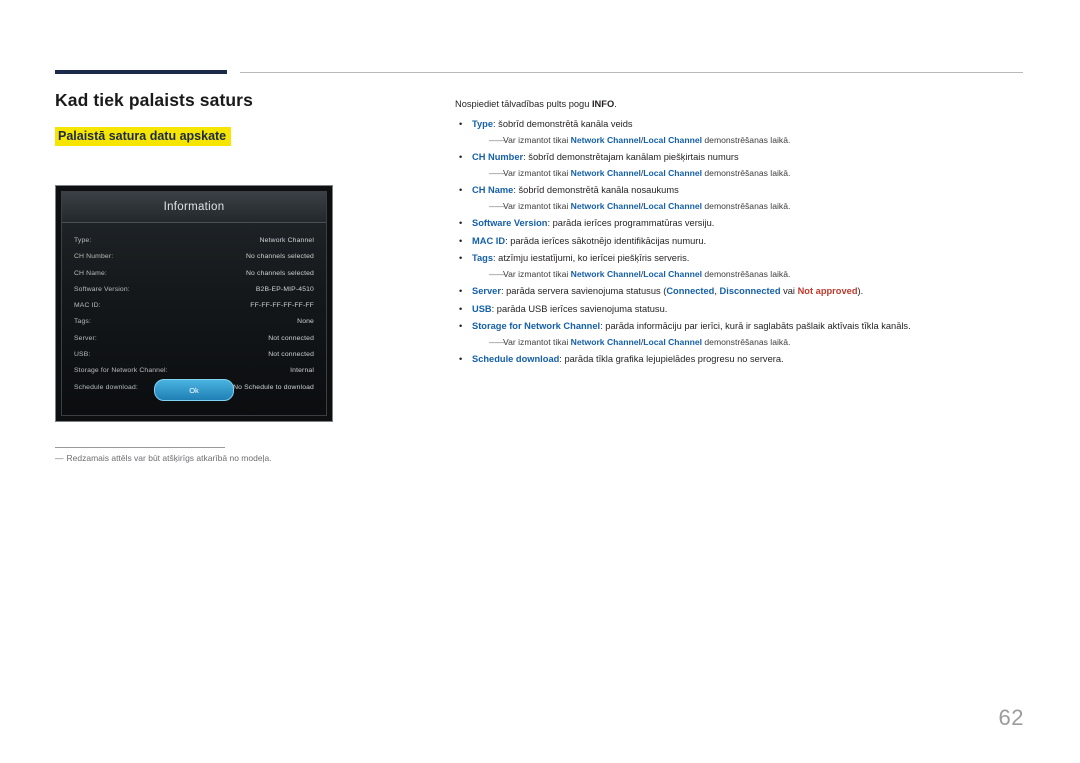 The image size is (1080, 763). What do you see at coordinates (603, 104) in the screenshot?
I see `intro-info-key: INFO` at bounding box center [603, 104].